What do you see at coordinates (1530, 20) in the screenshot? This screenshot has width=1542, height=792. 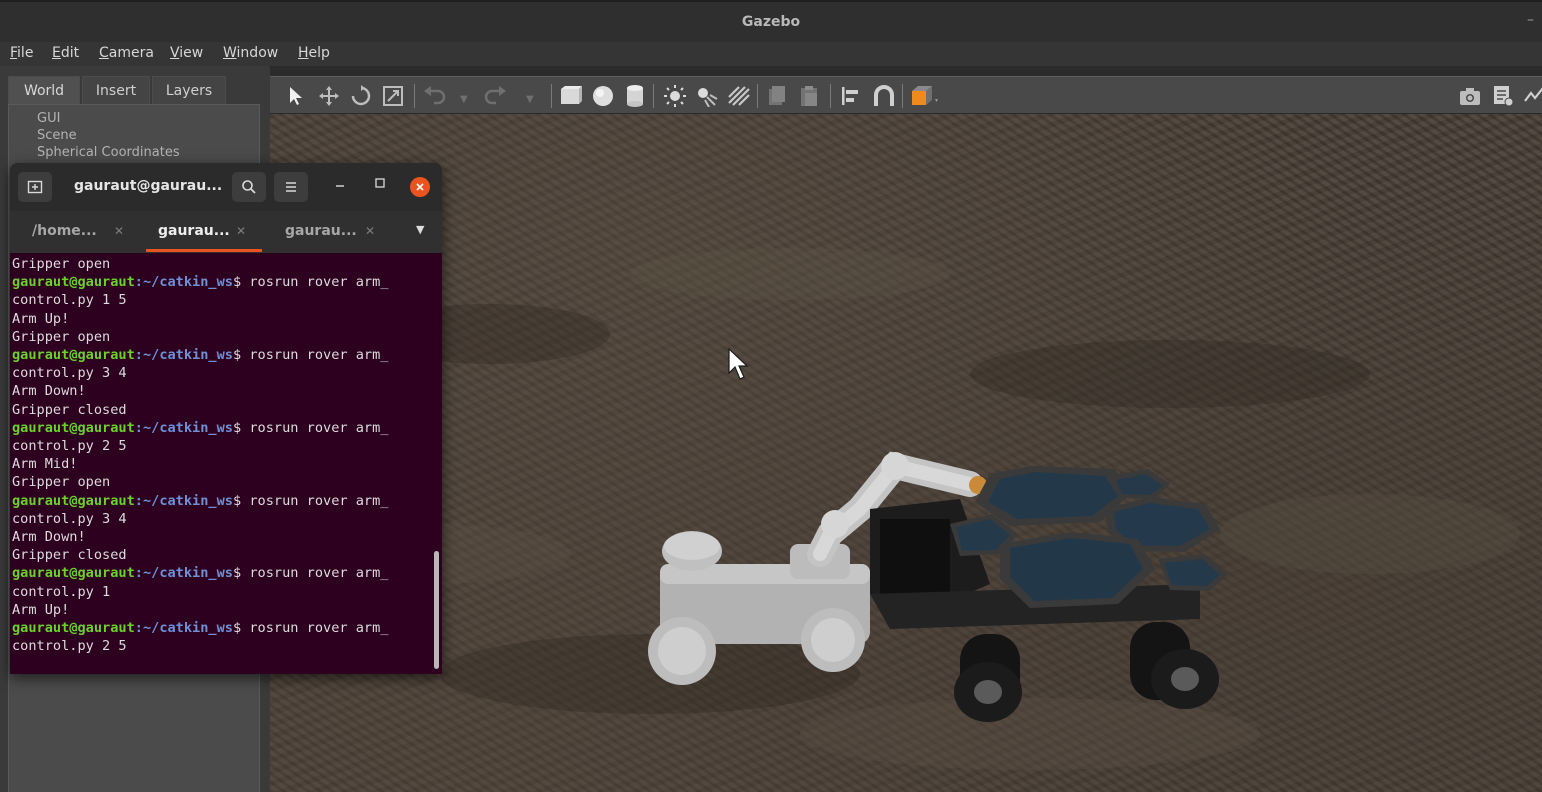 I see `minimize-button: –` at bounding box center [1530, 20].